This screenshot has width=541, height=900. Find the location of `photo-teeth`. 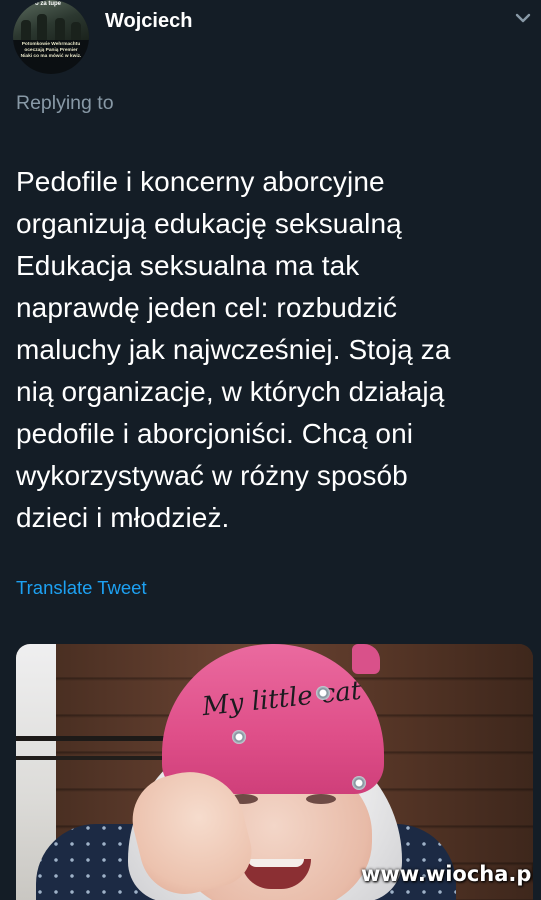

photo-teeth is located at coordinates (276, 863).